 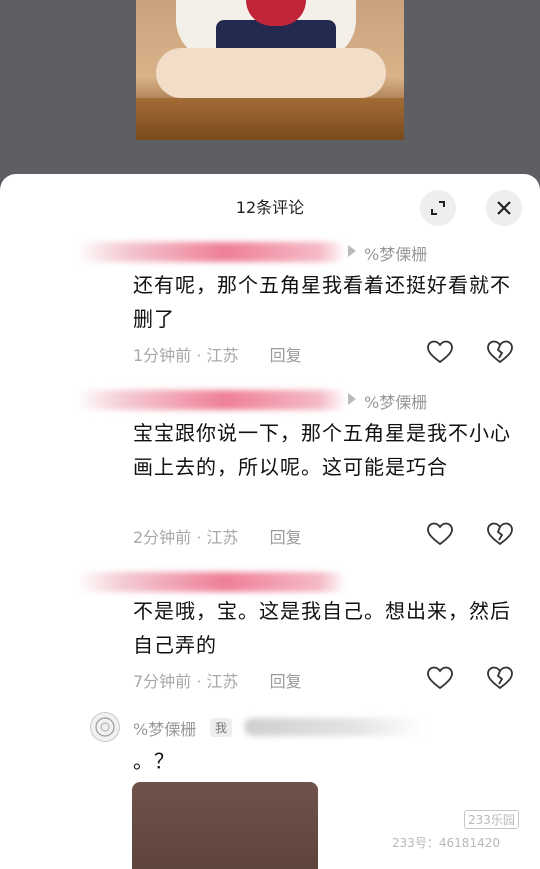 What do you see at coordinates (221, 727) in the screenshot?
I see `author-badge: 我` at bounding box center [221, 727].